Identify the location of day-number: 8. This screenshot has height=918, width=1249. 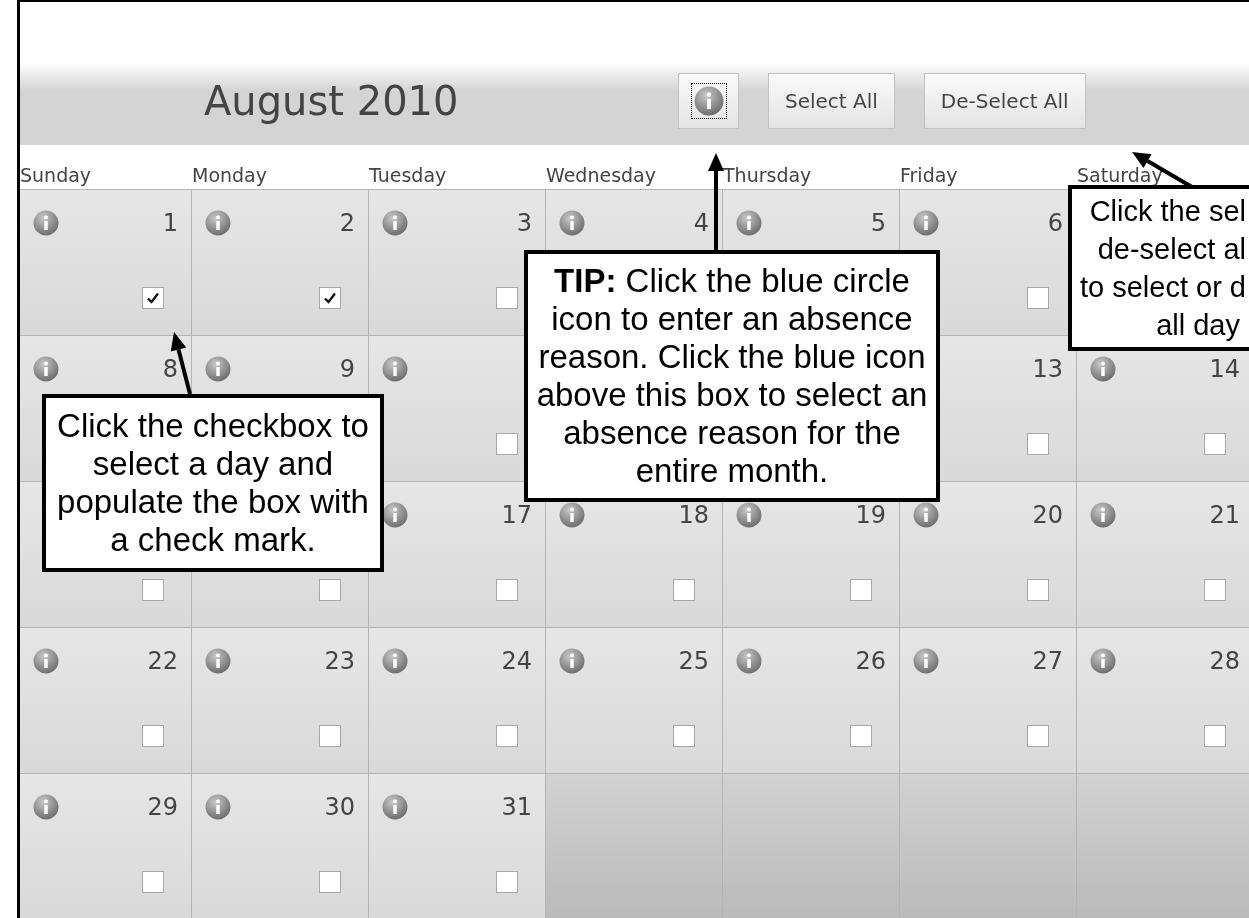
(170, 369).